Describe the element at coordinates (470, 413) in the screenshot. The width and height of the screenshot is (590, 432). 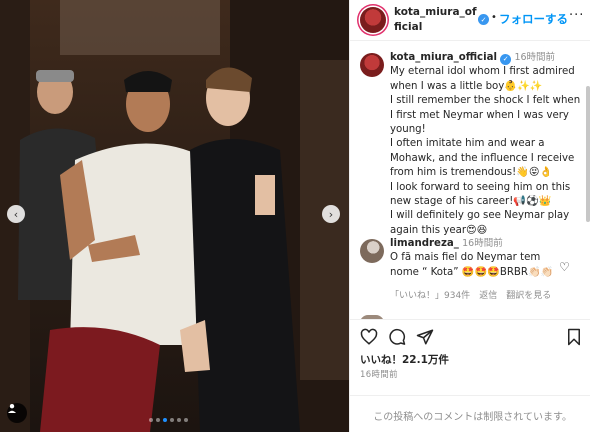
I see `comments-disabled-notice: この投稿へのコメントは制限されています。` at that location.